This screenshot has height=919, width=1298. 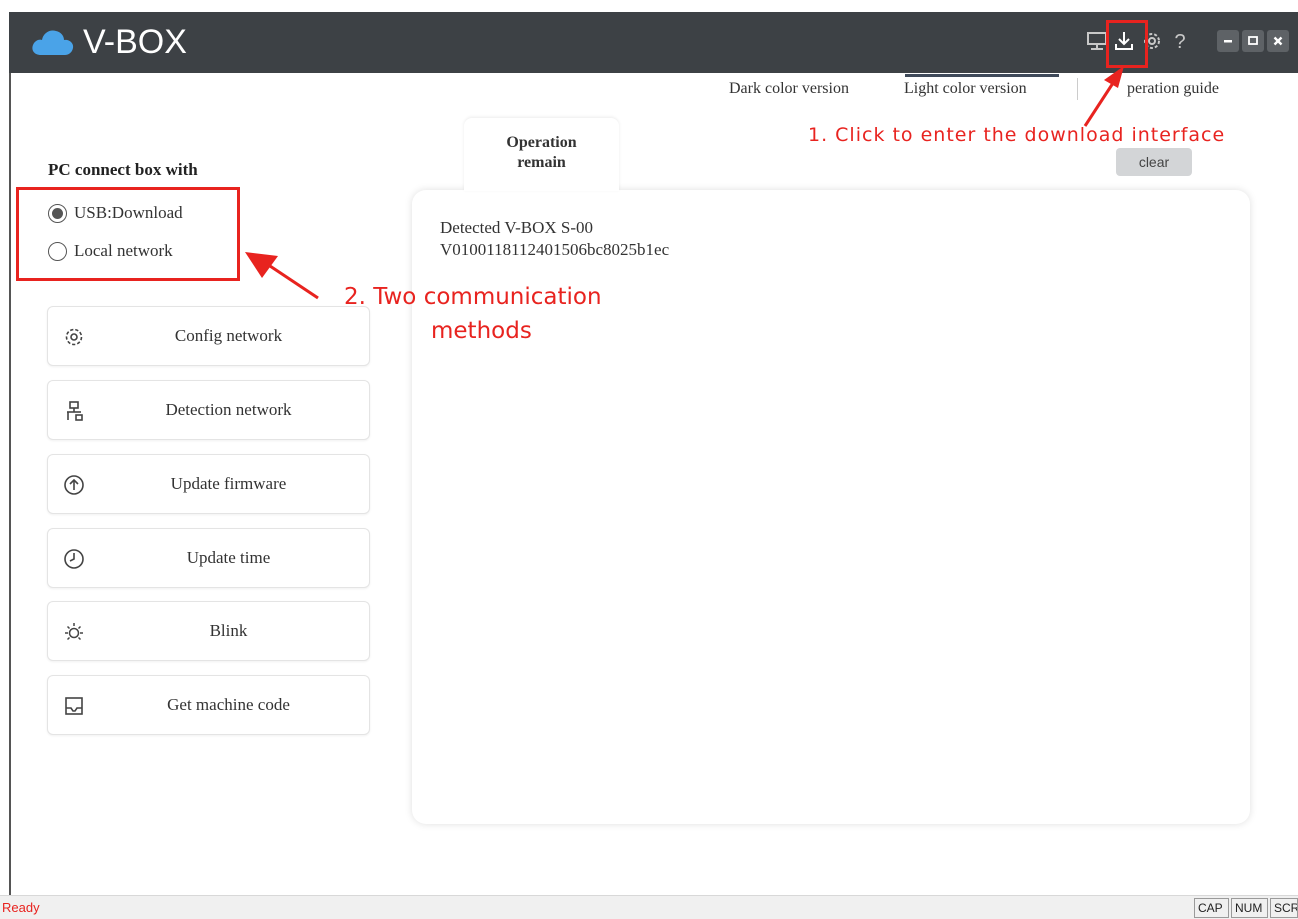 What do you see at coordinates (1249, 908) in the screenshot?
I see `num-indicator: NUM` at bounding box center [1249, 908].